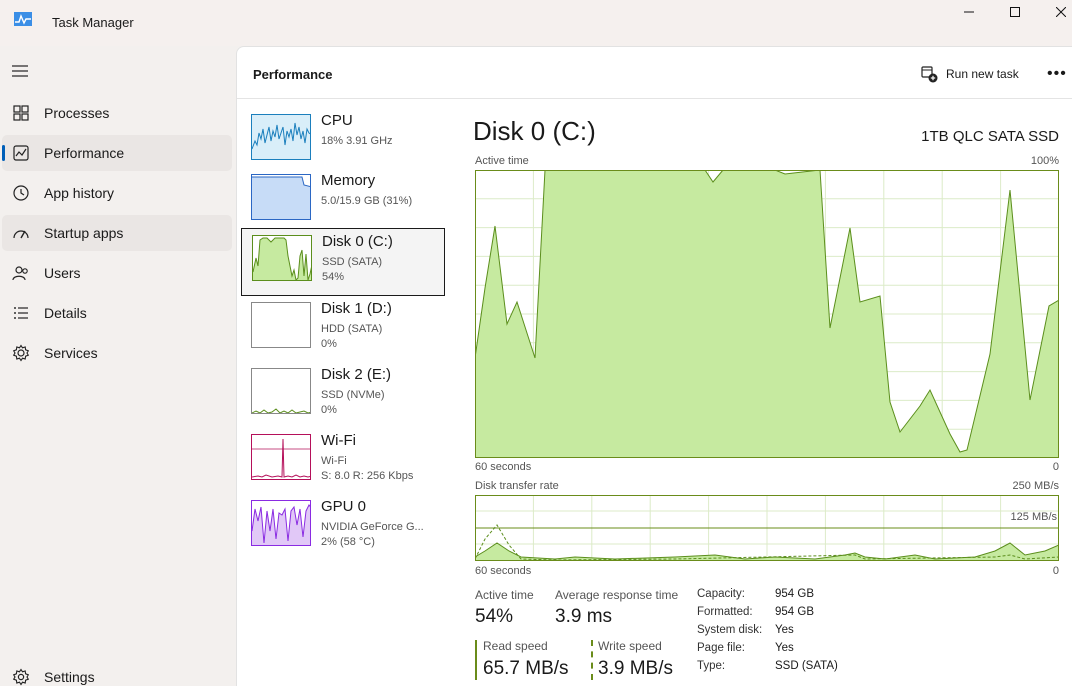 Image resolution: width=1072 pixels, height=686 pixels. Describe the element at coordinates (338, 440) in the screenshot. I see `device-name: Wi-Fi` at that location.